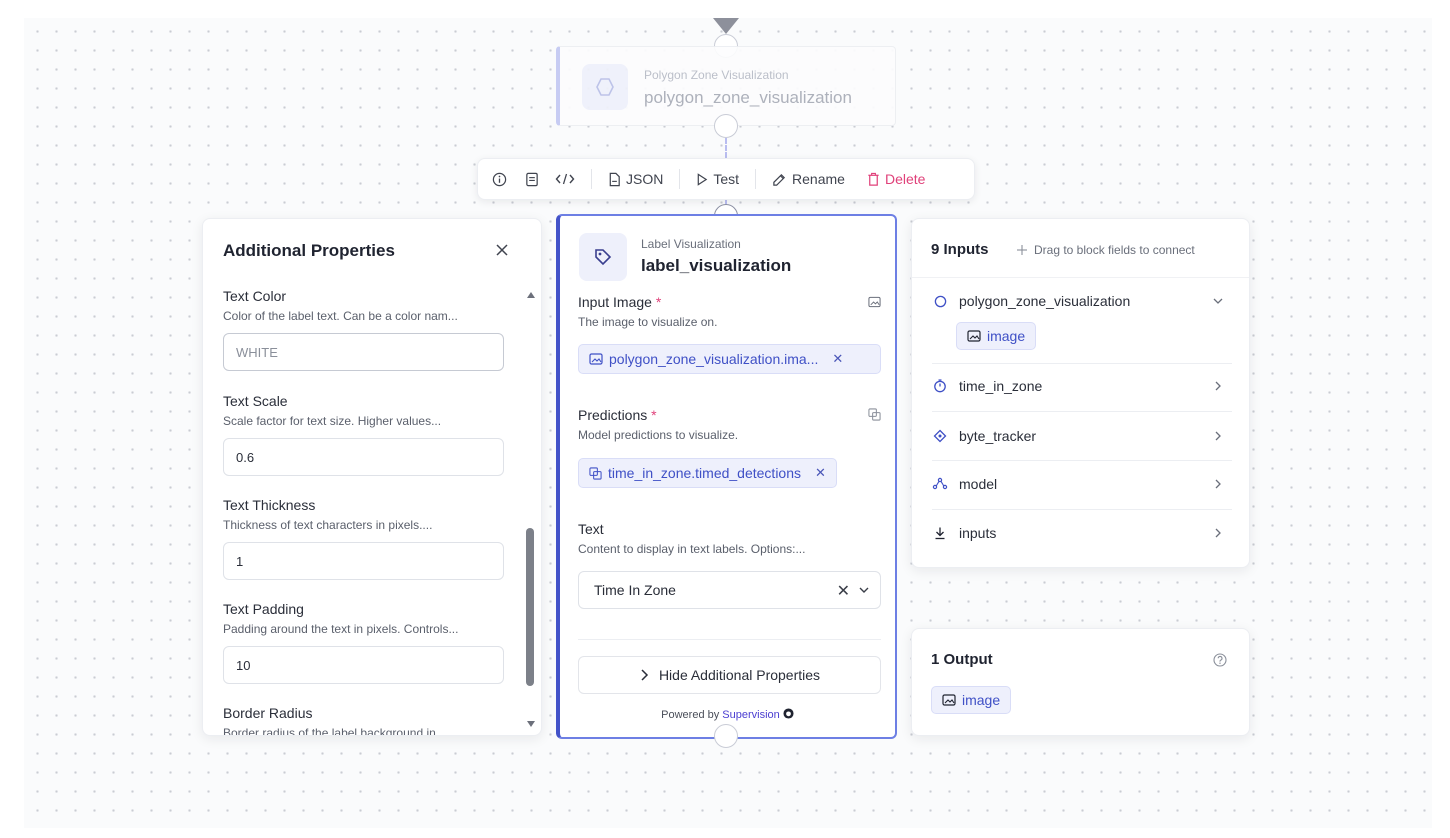  Describe the element at coordinates (680, 179) in the screenshot. I see `toolbar-separator` at that location.